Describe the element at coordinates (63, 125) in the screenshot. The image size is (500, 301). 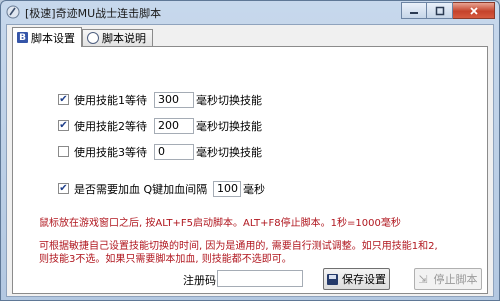
I see `skill-2-checkbox: ✔` at that location.